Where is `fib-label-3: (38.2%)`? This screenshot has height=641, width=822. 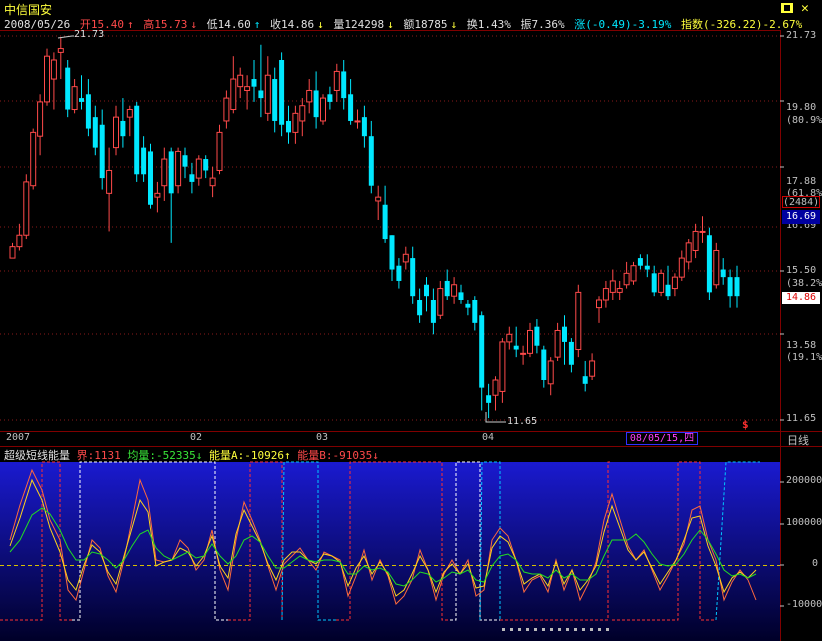
fib-label-3: (38.2%) is located at coordinates (804, 283).